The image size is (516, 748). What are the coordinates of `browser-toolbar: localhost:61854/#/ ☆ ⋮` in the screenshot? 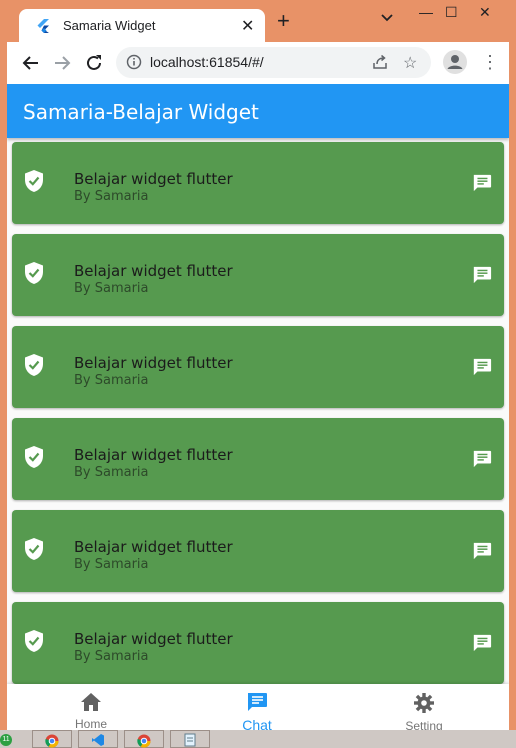 It's located at (258, 63).